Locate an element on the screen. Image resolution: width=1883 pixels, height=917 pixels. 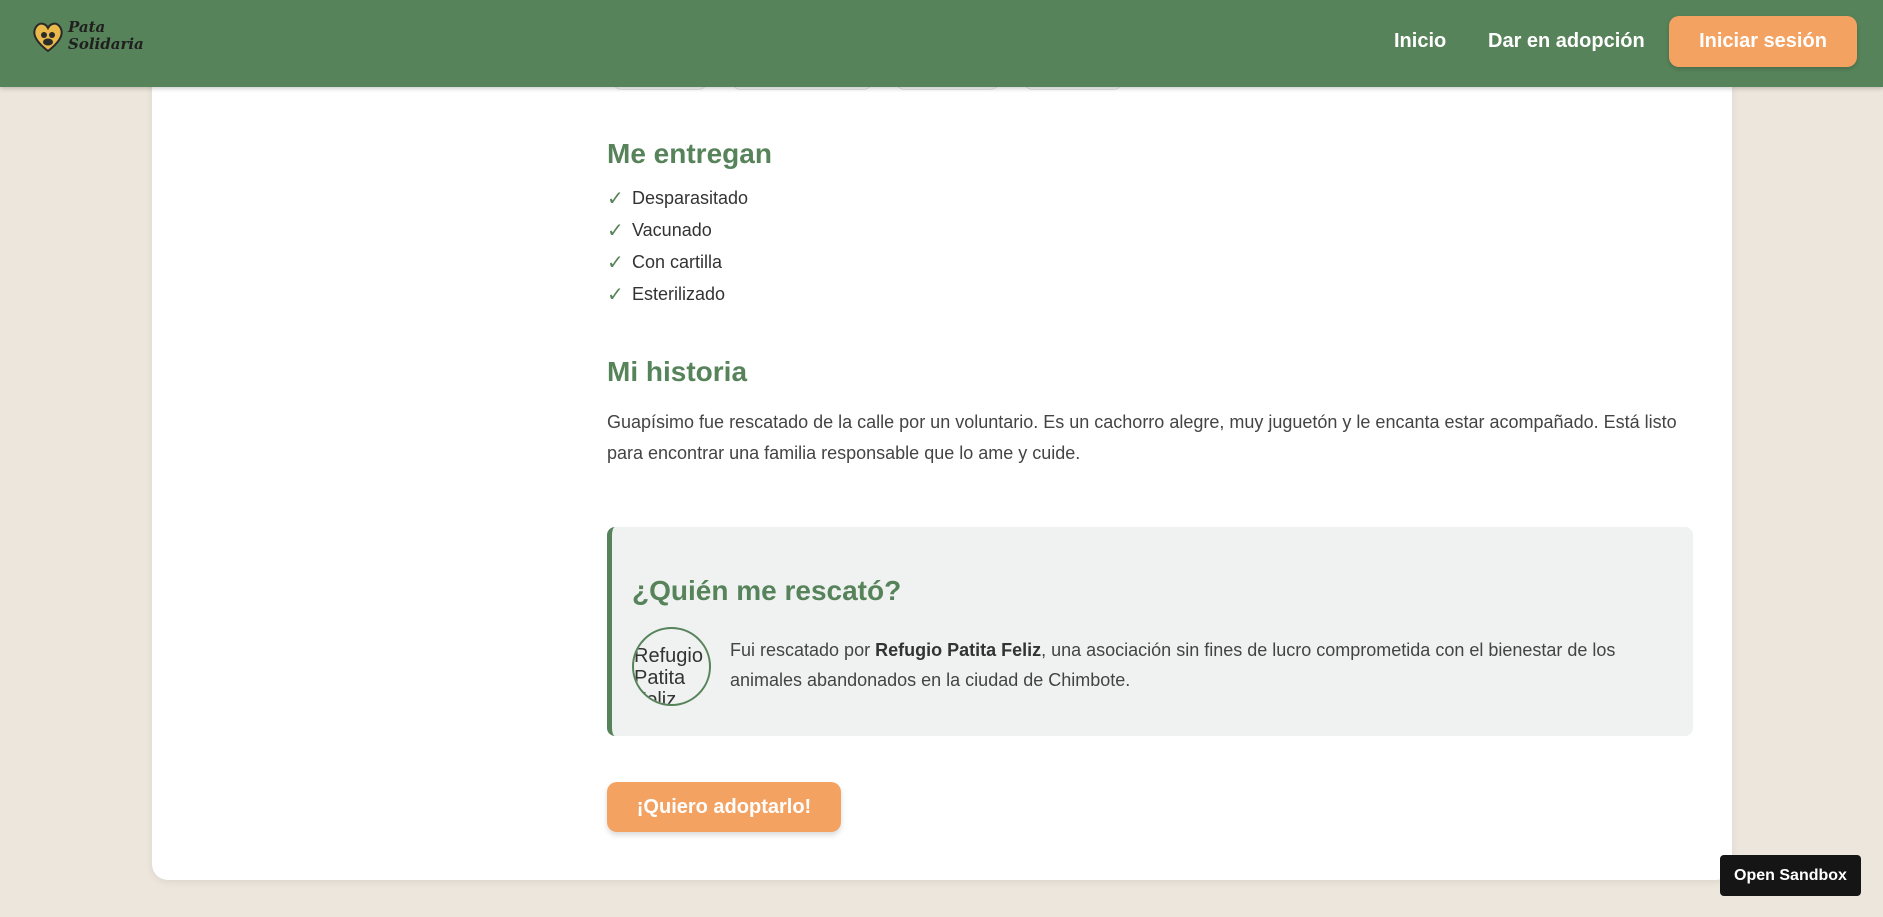
list-item-label: Desparasitado is located at coordinates (690, 197).